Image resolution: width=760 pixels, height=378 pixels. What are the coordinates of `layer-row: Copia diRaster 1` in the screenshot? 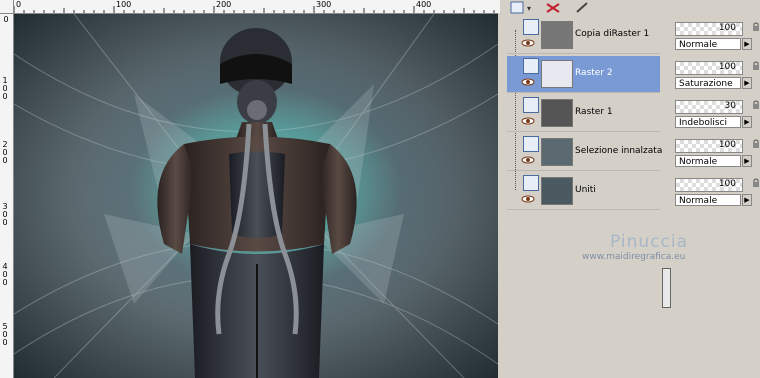 It's located at (583, 35).